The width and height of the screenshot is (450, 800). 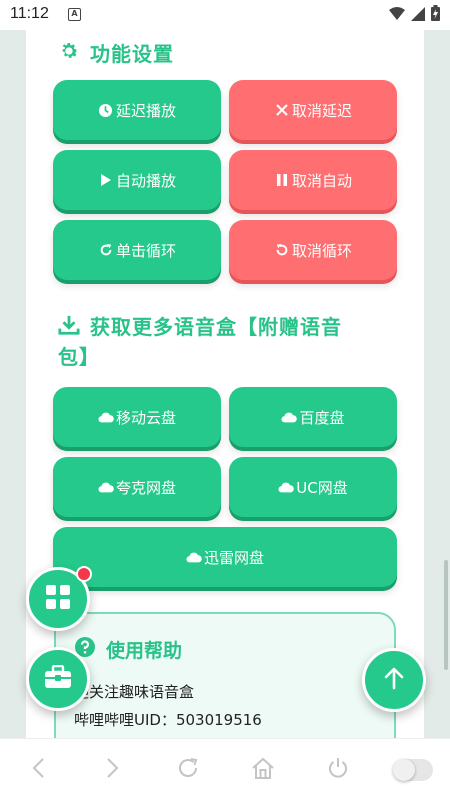 I want to click on quark-pan-button: 夸克网盘, so click(x=137, y=487).